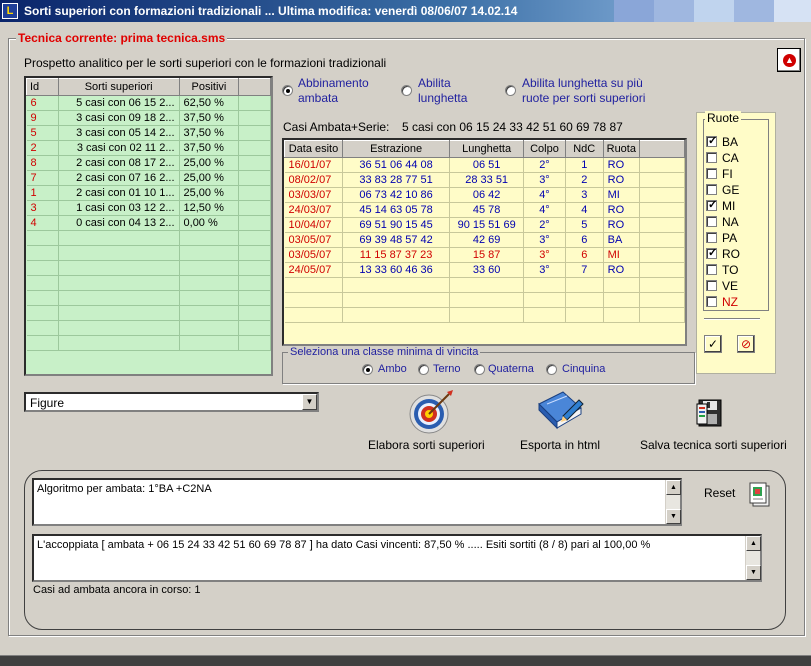  I want to click on cell-lunghetta: 15 87, so click(487, 255).